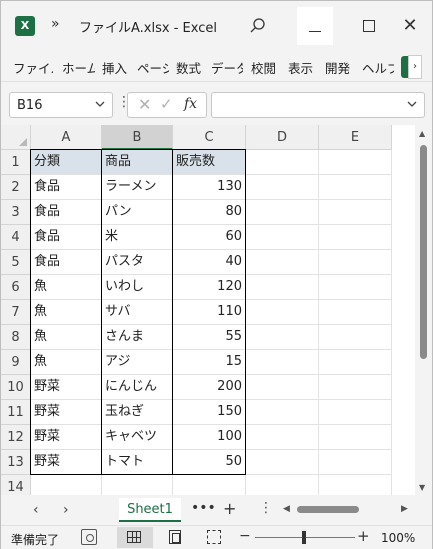 Image resolution: width=433 pixels, height=549 pixels. Describe the element at coordinates (166, 104) in the screenshot. I see `enter-icon: ✓` at that location.